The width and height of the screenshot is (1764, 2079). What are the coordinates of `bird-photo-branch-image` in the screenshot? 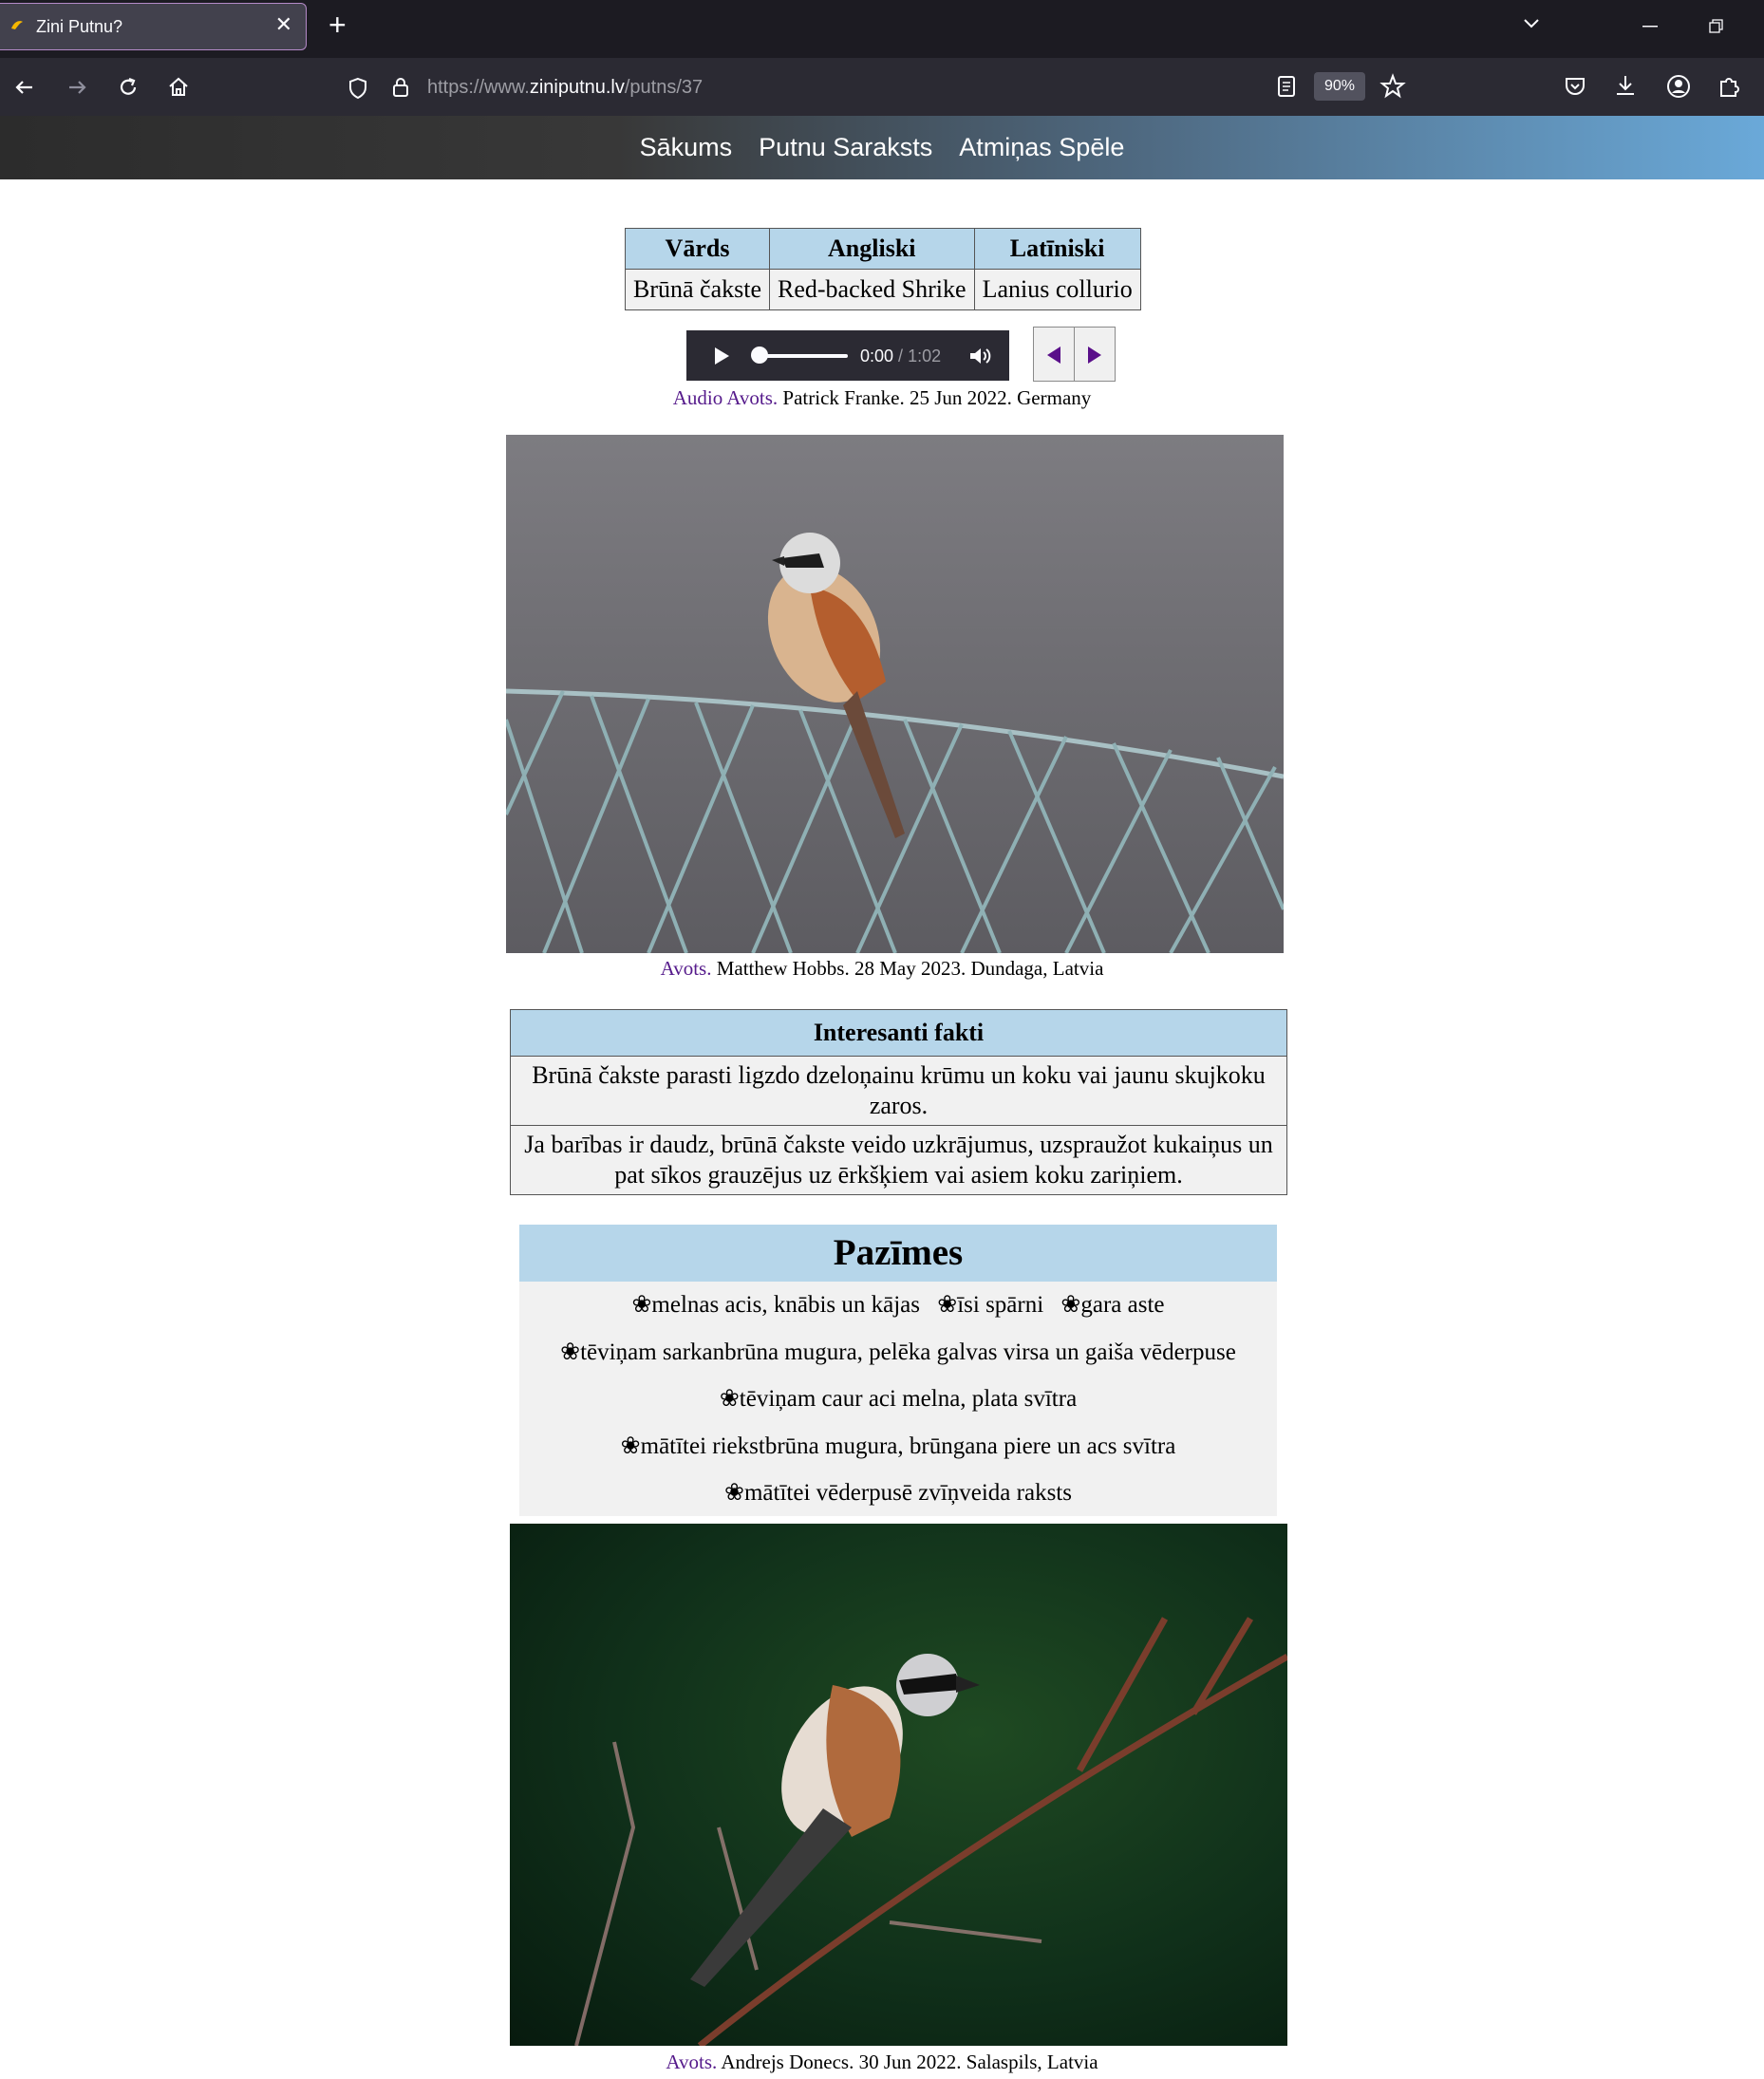 It's located at (931, 1831).